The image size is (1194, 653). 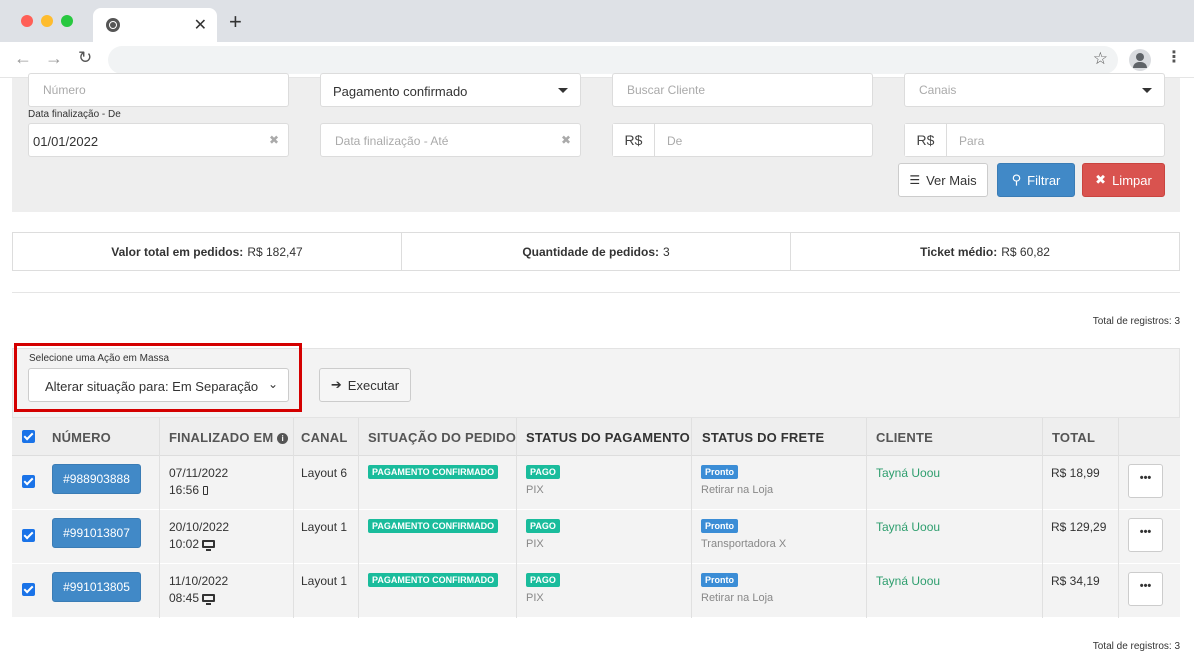 I want to click on maximize-window-icon, so click(x=67, y=21).